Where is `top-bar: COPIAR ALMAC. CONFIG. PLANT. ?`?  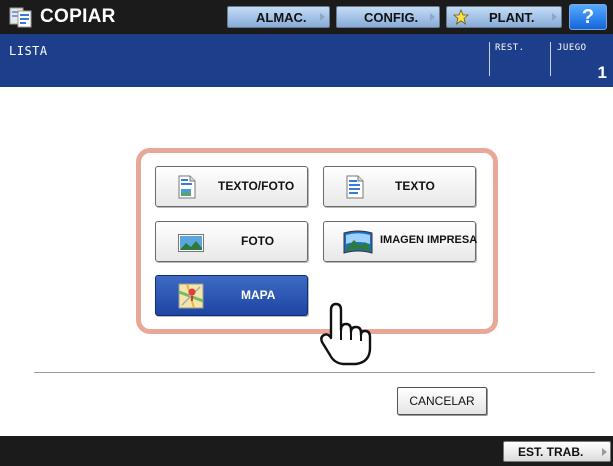 top-bar: COPIAR ALMAC. CONFIG. PLANT. ? is located at coordinates (306, 17).